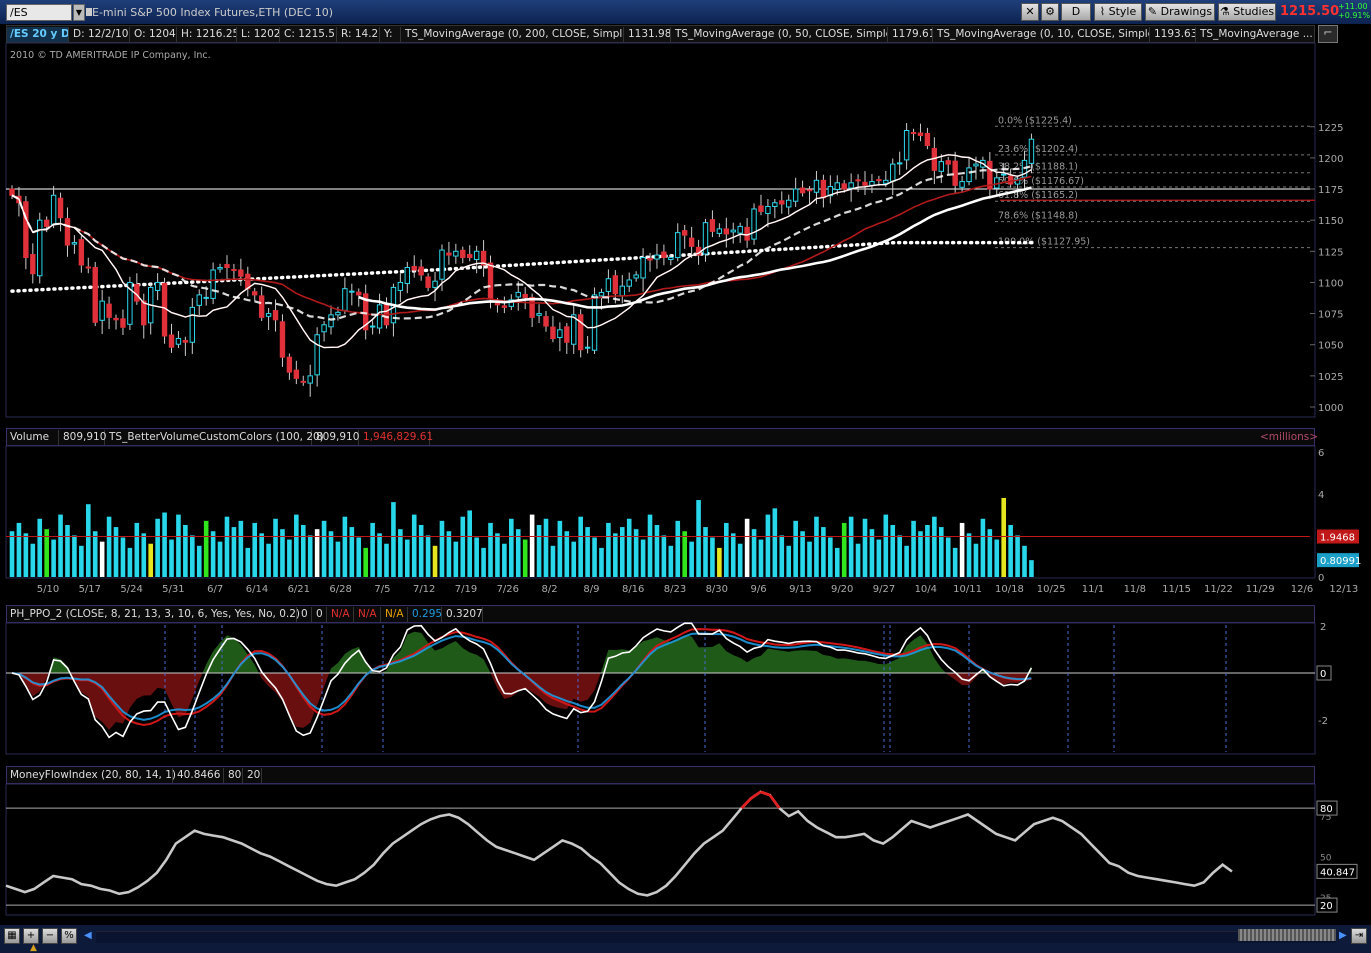 Image resolution: width=1371 pixels, height=953 pixels. I want to click on scroll-left-icon: ◀, so click(88, 935).